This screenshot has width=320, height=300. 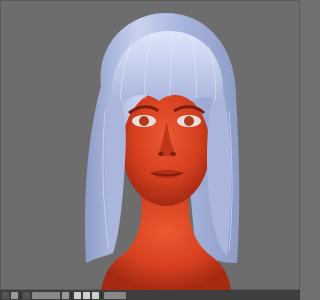 What do you see at coordinates (26, 295) in the screenshot?
I see `display-icon` at bounding box center [26, 295].